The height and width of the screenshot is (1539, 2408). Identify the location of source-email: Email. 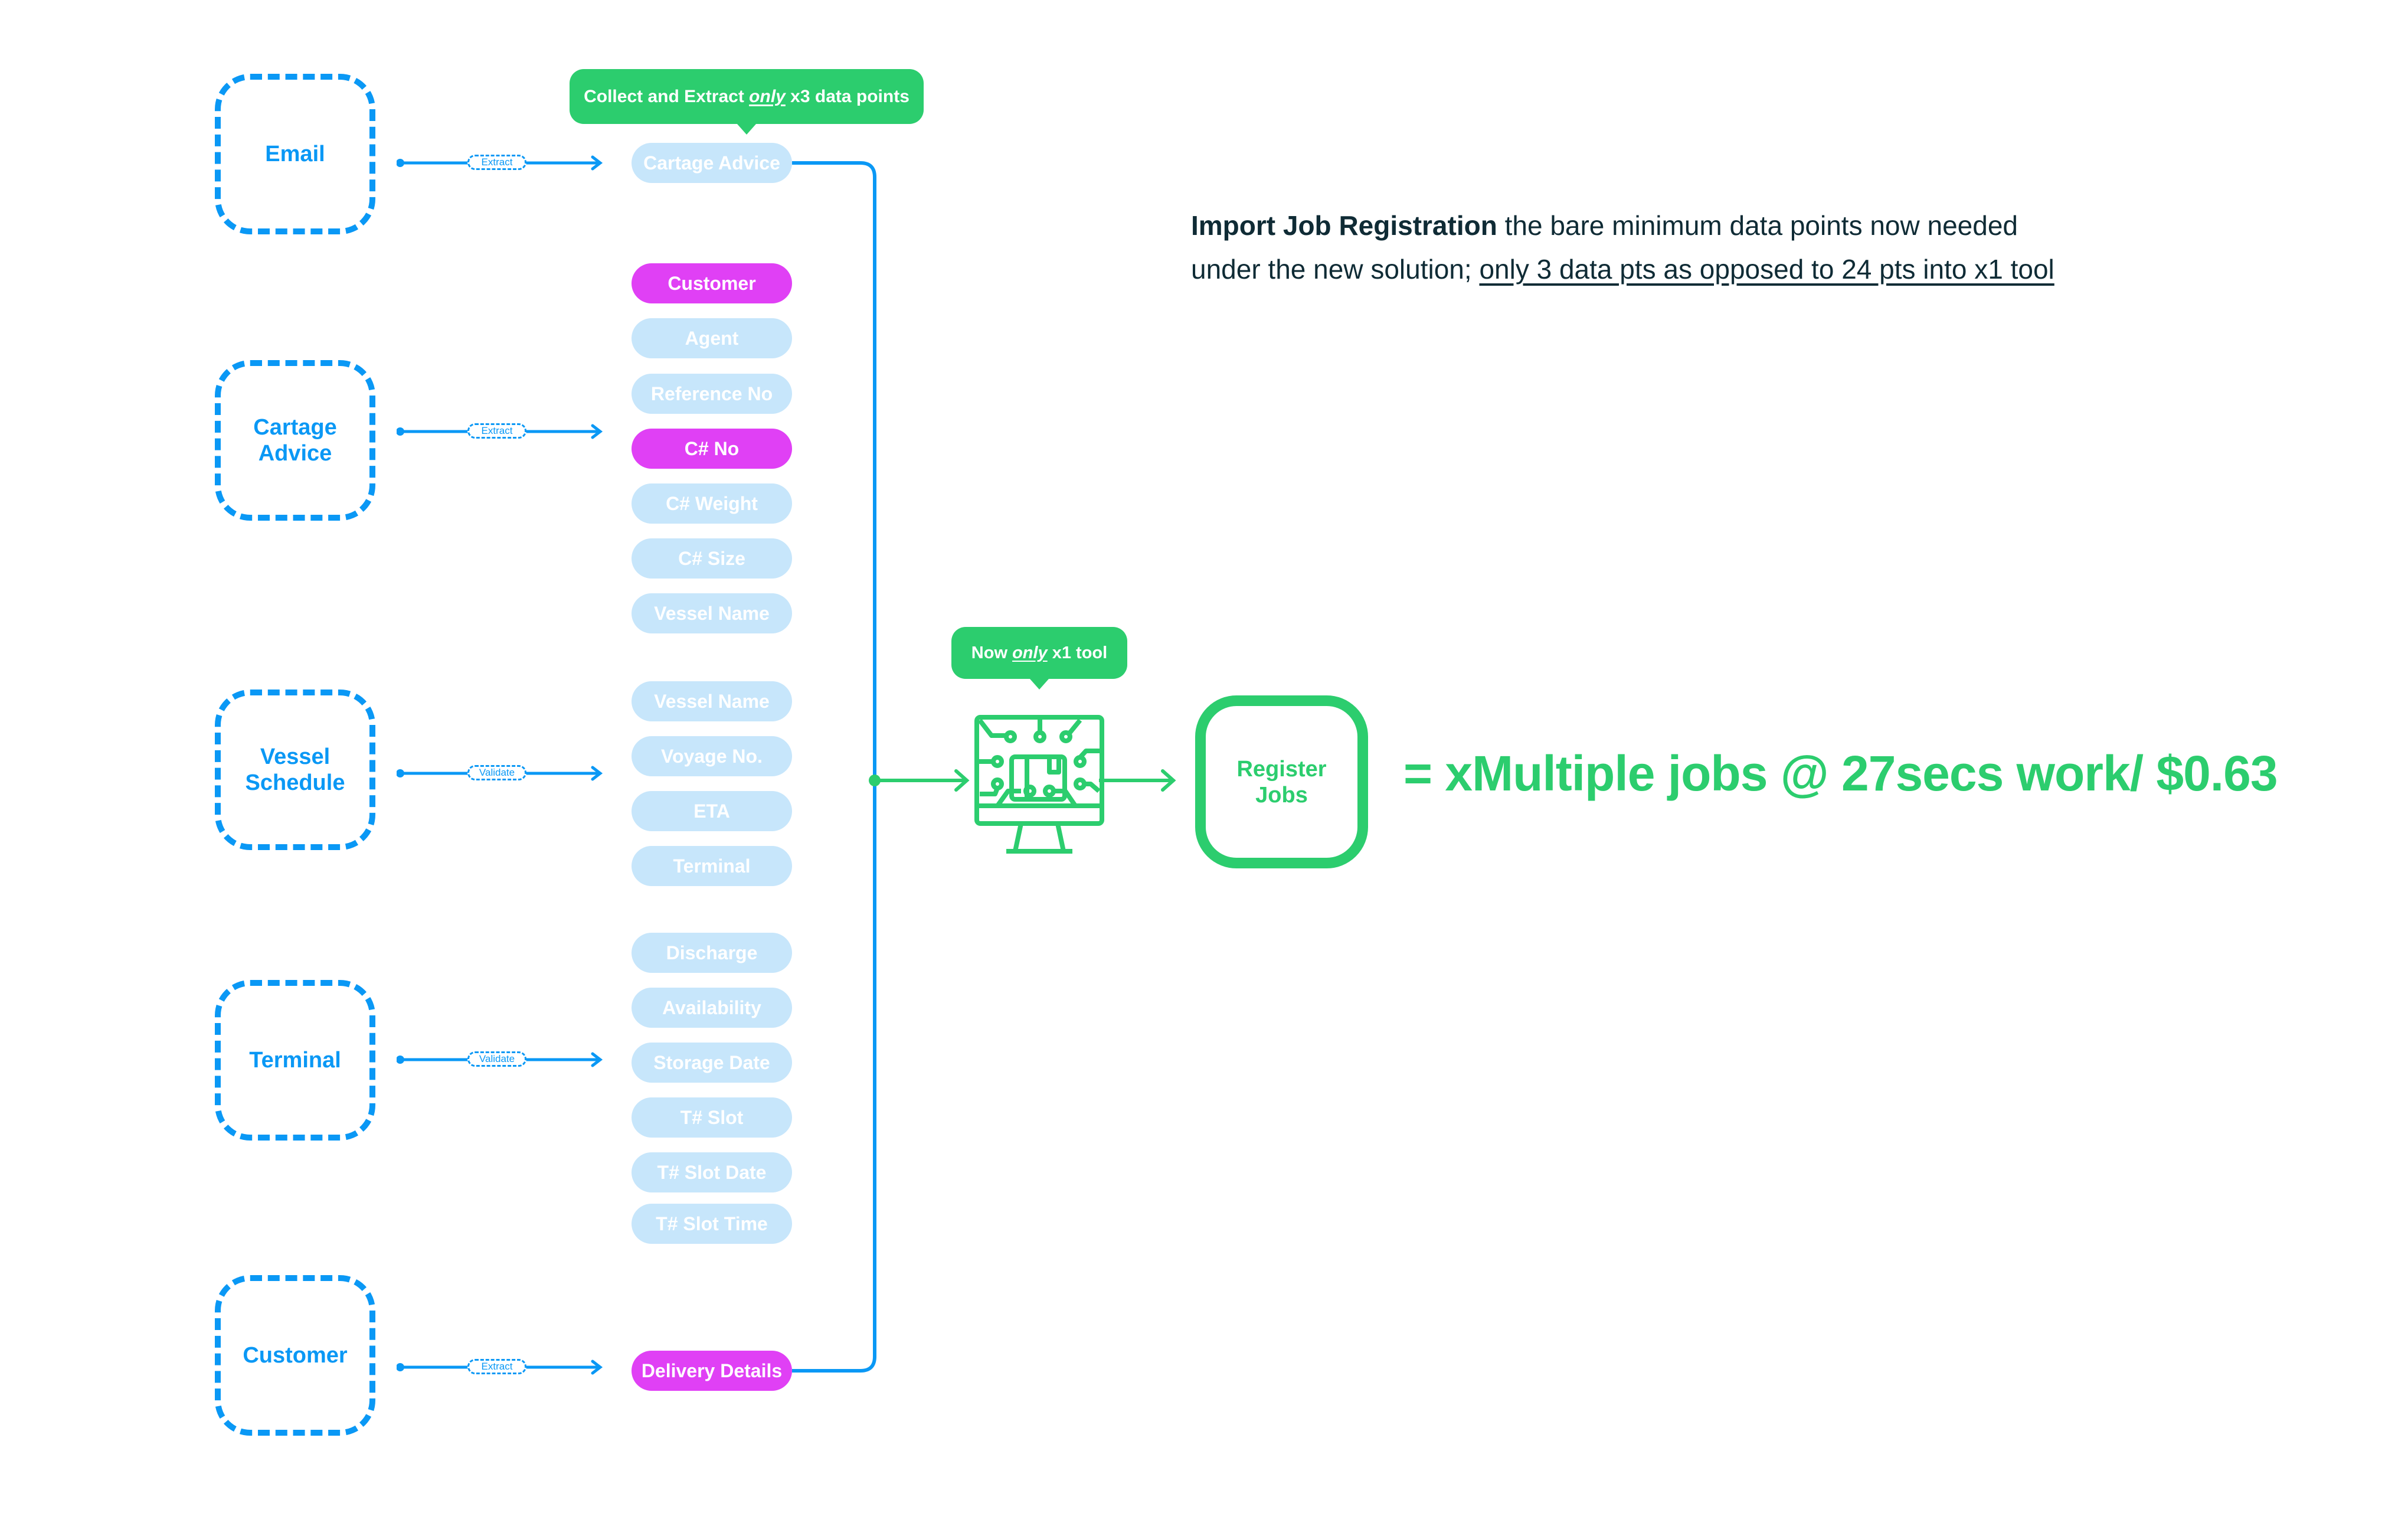
(295, 154).